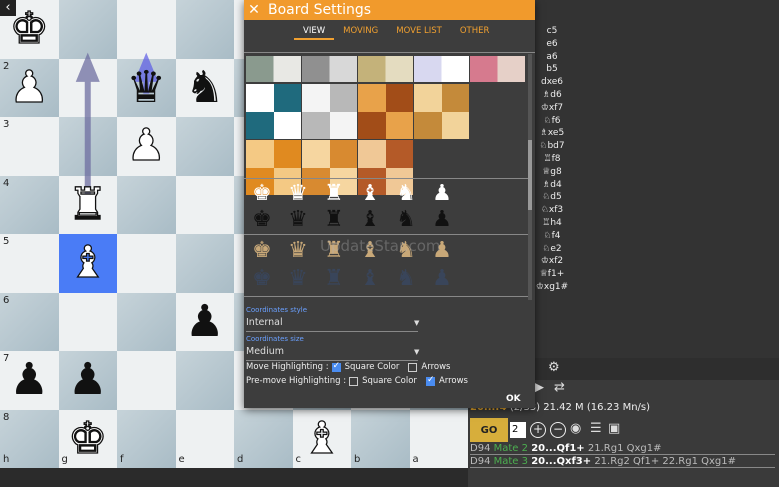 This screenshot has height=487, width=779. Describe the element at coordinates (88, 205) in the screenshot. I see `white-rook: ♜` at that location.